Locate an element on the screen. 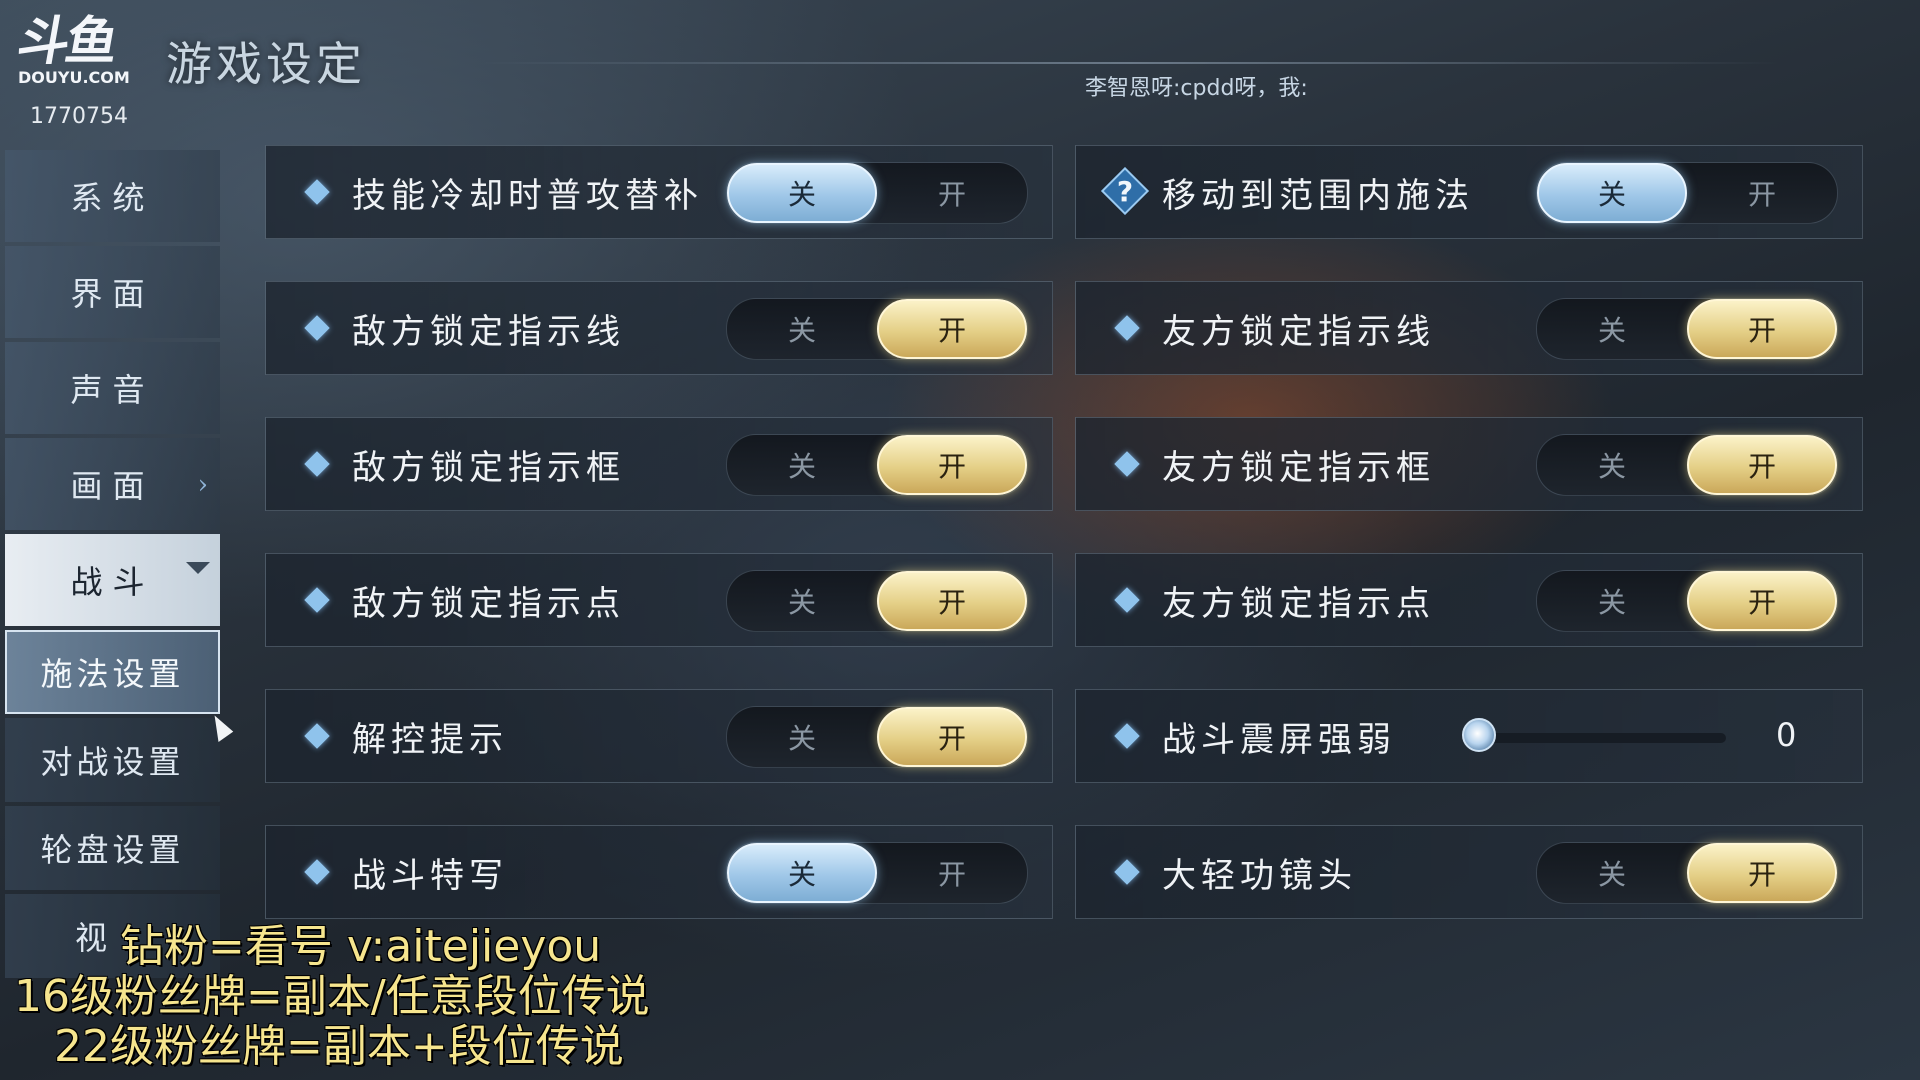  sidebar-subitem-label: 轮盘设置 is located at coordinates (112, 850).